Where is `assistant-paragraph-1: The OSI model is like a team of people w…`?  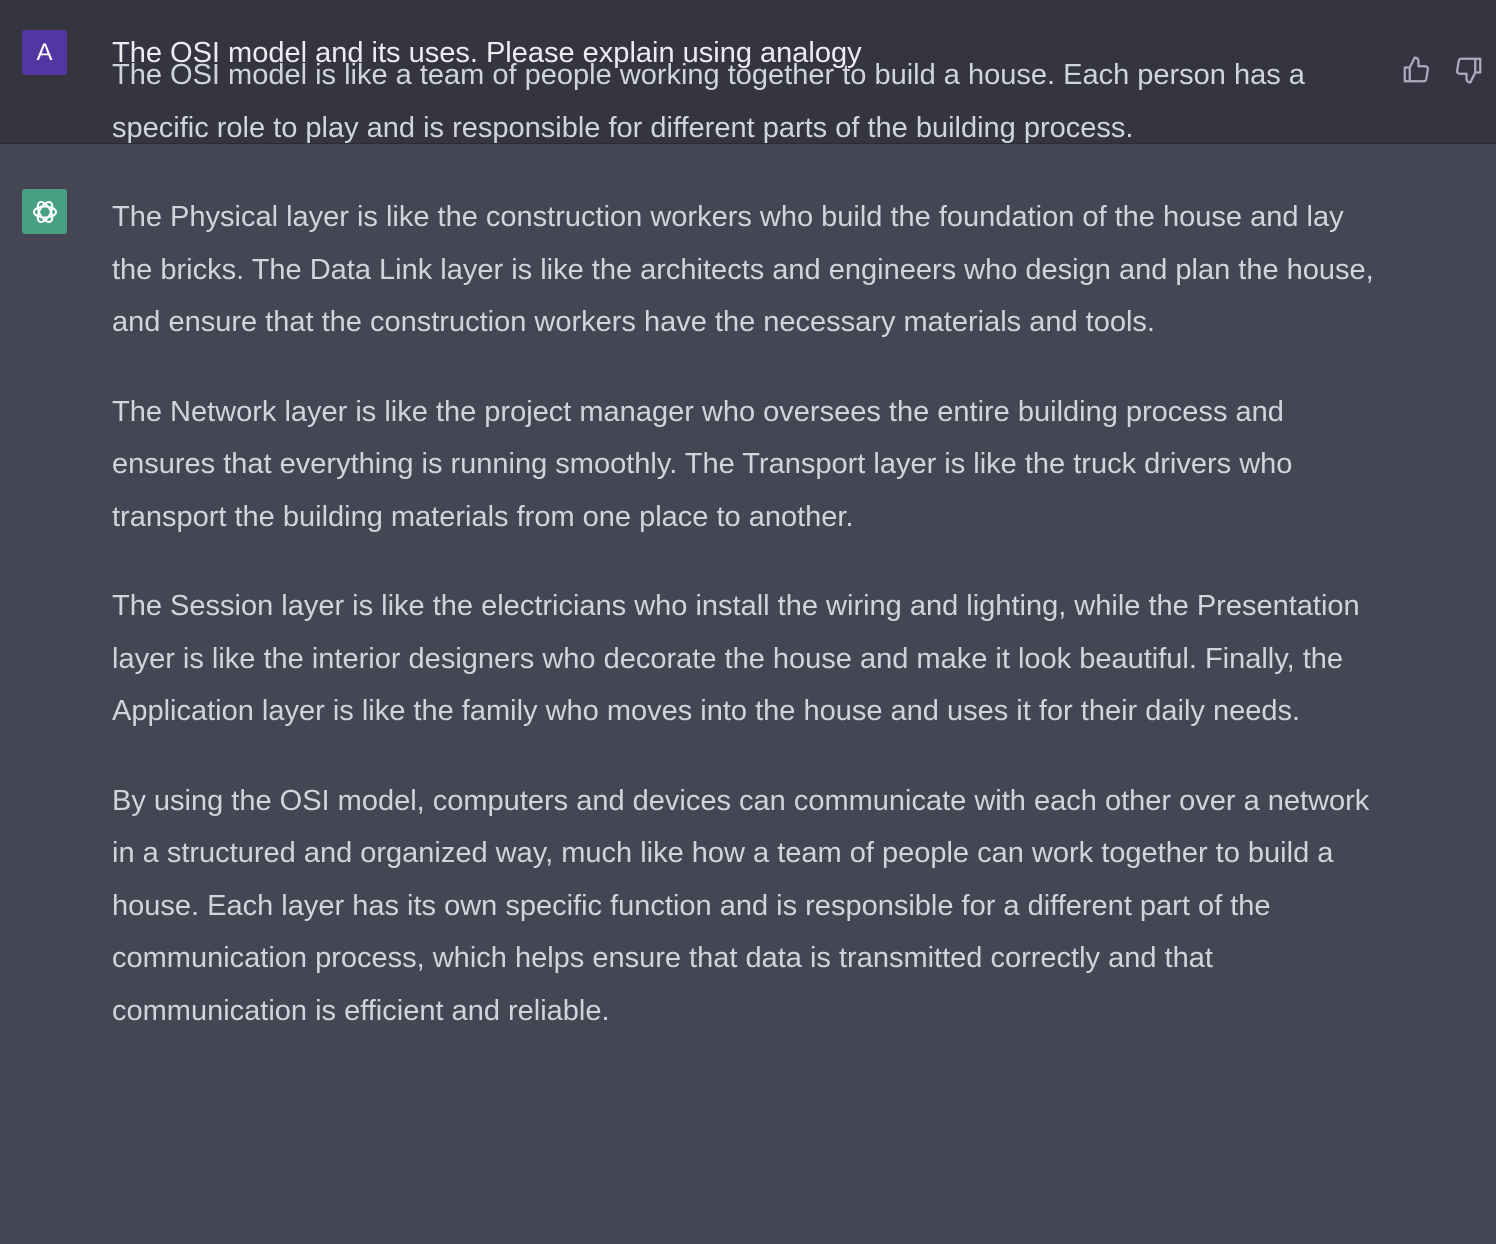 assistant-paragraph-1: The OSI model is like a team of people w… is located at coordinates (708, 101).